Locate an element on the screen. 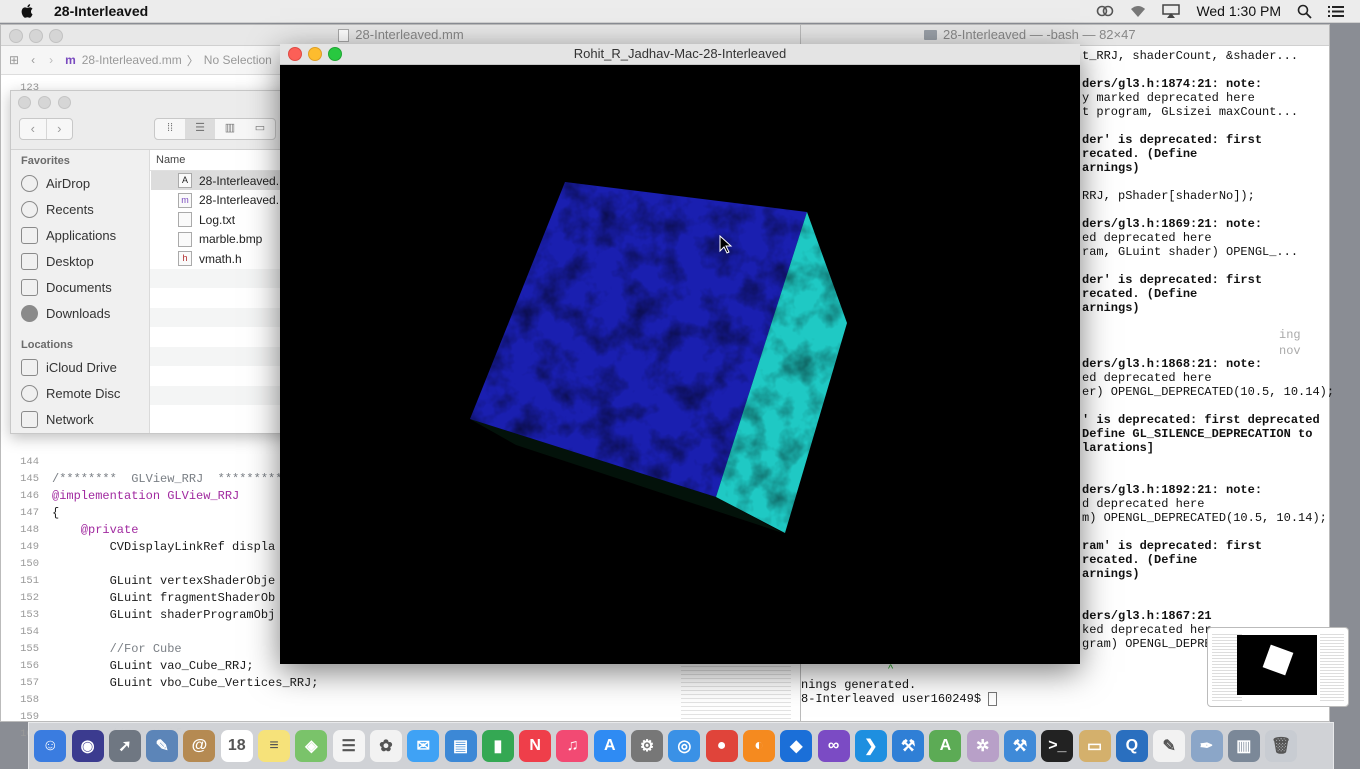 This screenshot has width=1360, height=769. jumpbar-file: 28-Interleaved.mm is located at coordinates (132, 60).